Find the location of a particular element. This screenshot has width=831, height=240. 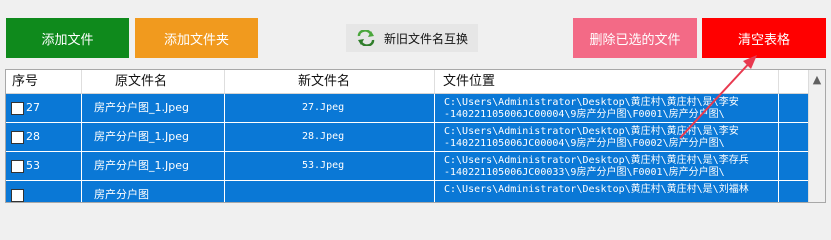

index-cell: 53 is located at coordinates (44, 166).